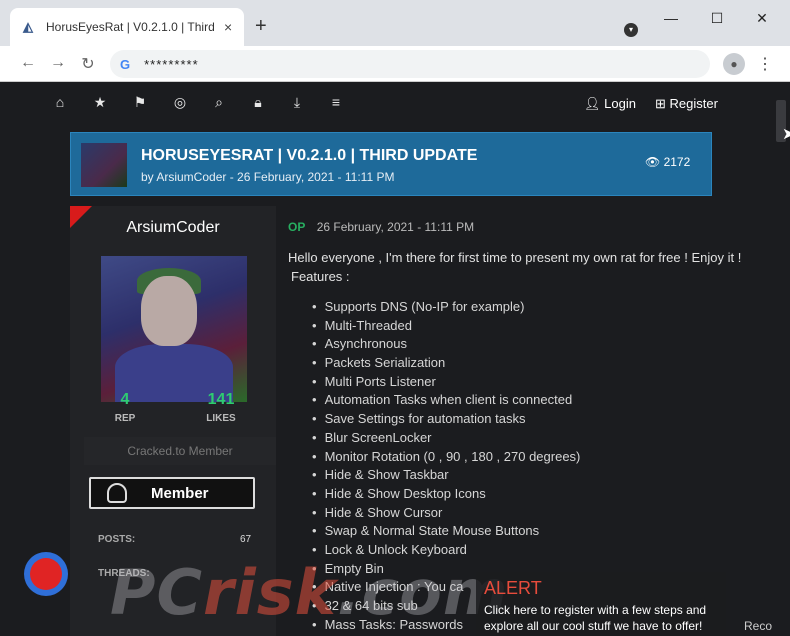 Image resolution: width=790 pixels, height=636 pixels. Describe the element at coordinates (662, 103) in the screenshot. I see `plus-square-icon: ⊞` at that location.